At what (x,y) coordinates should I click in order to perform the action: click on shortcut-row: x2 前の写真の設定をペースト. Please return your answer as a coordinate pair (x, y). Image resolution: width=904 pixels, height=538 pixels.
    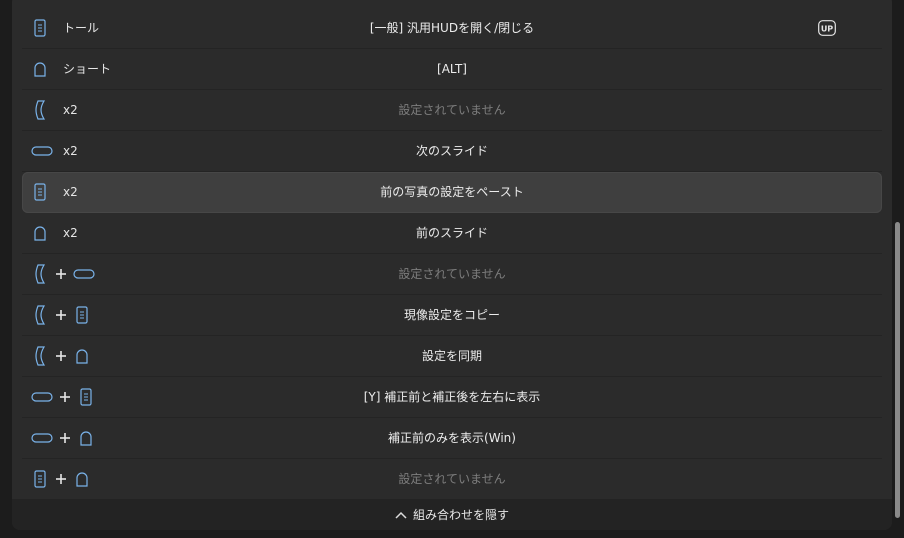
    Looking at the image, I should click on (452, 192).